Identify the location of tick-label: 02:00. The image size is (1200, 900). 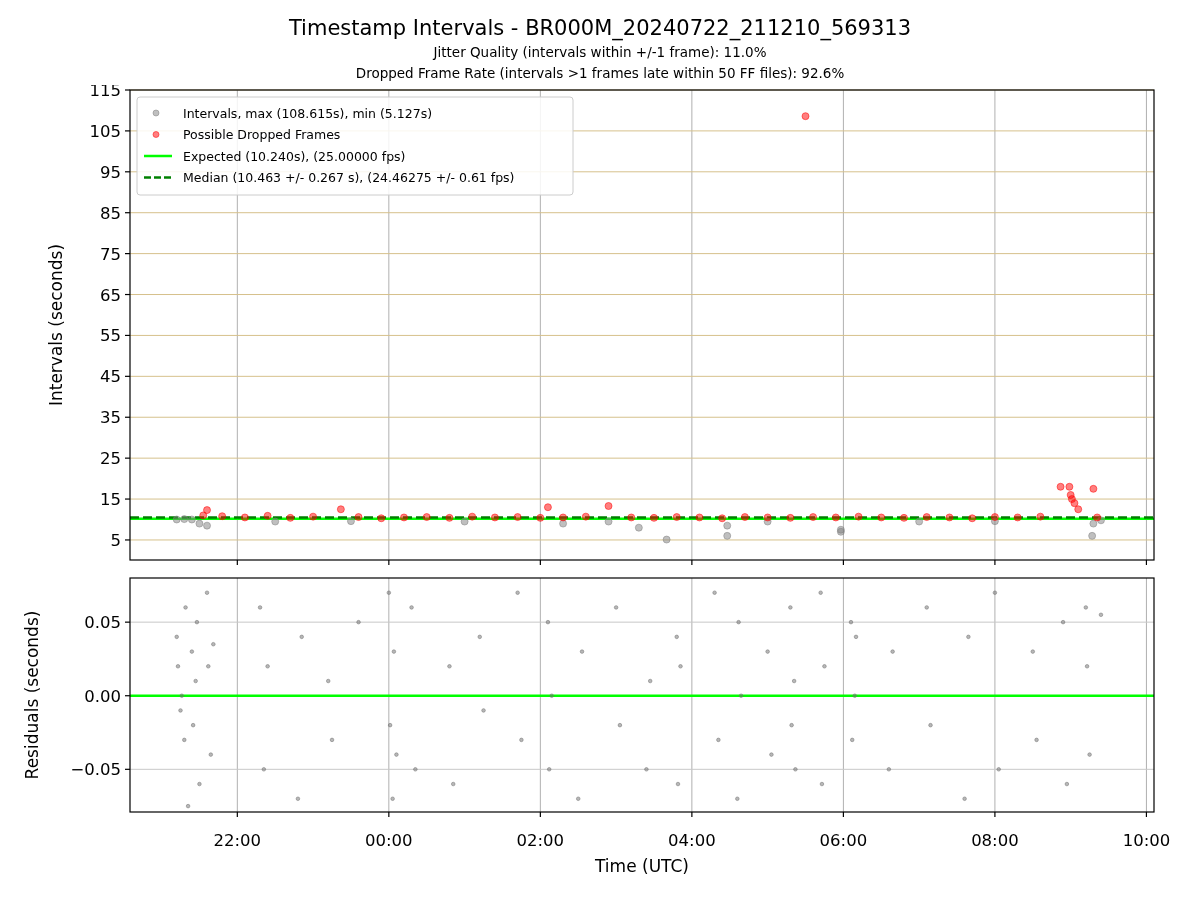
(540, 840).